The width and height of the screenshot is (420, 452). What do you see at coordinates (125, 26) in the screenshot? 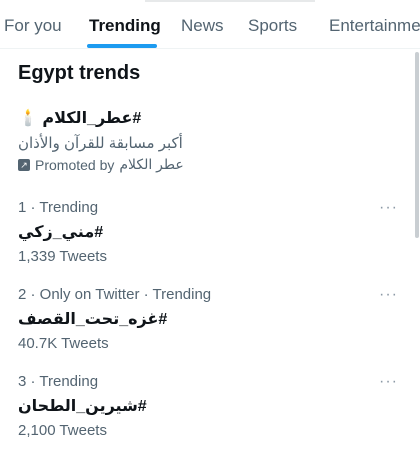
I see `tab-trending: Trending` at bounding box center [125, 26].